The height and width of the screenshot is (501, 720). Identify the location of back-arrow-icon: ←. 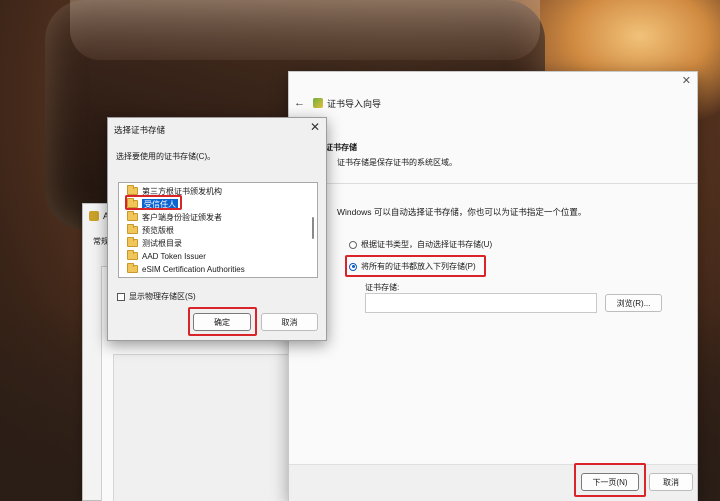
(299, 103).